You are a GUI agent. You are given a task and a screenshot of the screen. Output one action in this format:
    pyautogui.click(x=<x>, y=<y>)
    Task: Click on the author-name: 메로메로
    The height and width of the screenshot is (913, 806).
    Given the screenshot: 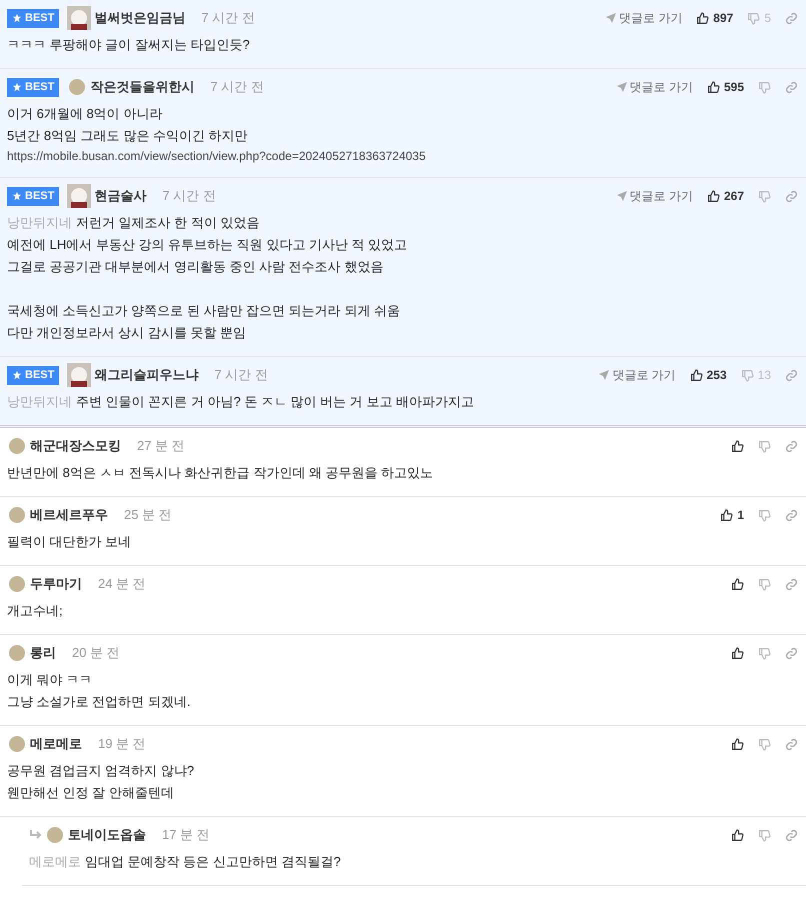 What is the action you would take?
    pyautogui.click(x=56, y=744)
    